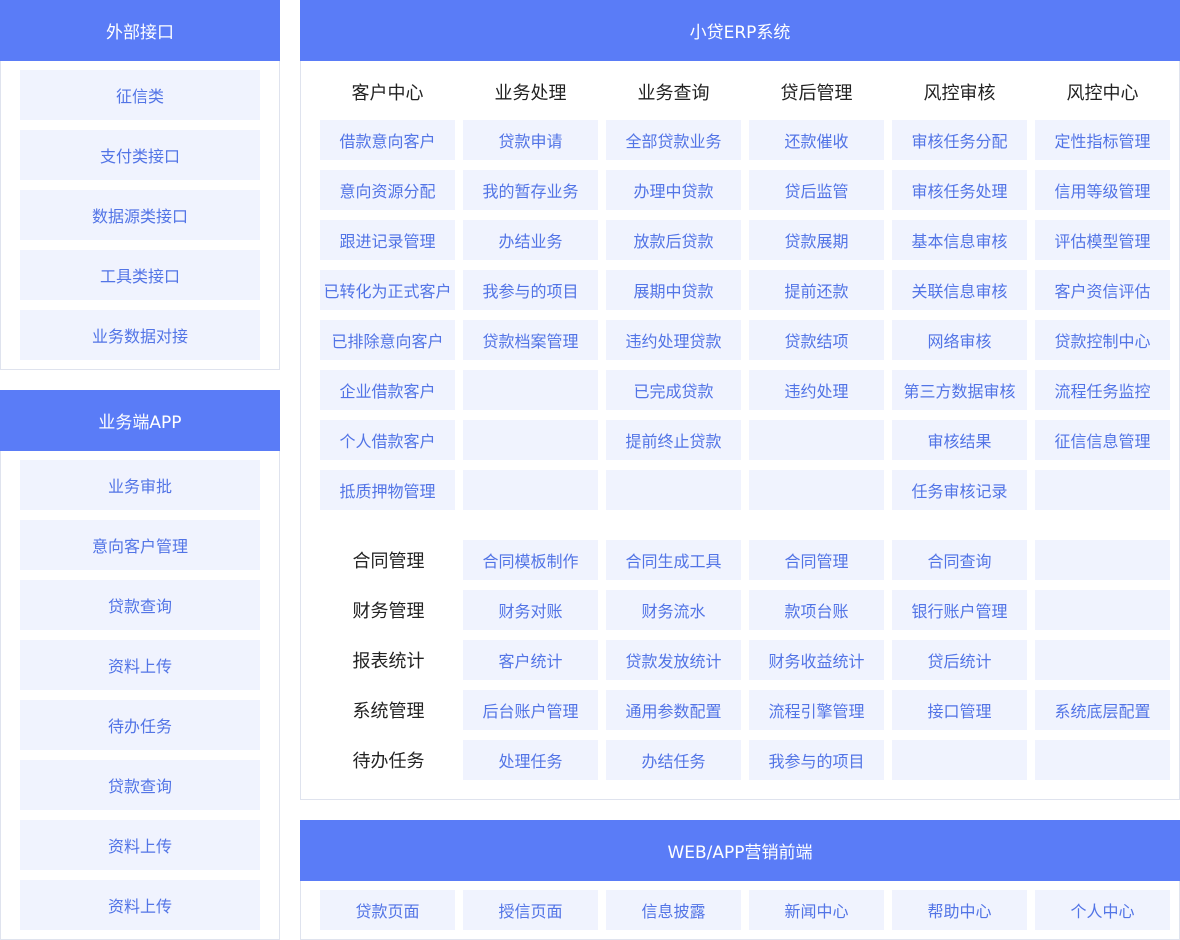  What do you see at coordinates (387, 240) in the screenshot?
I see `erp-module-cell: 跟进记录管理` at bounding box center [387, 240].